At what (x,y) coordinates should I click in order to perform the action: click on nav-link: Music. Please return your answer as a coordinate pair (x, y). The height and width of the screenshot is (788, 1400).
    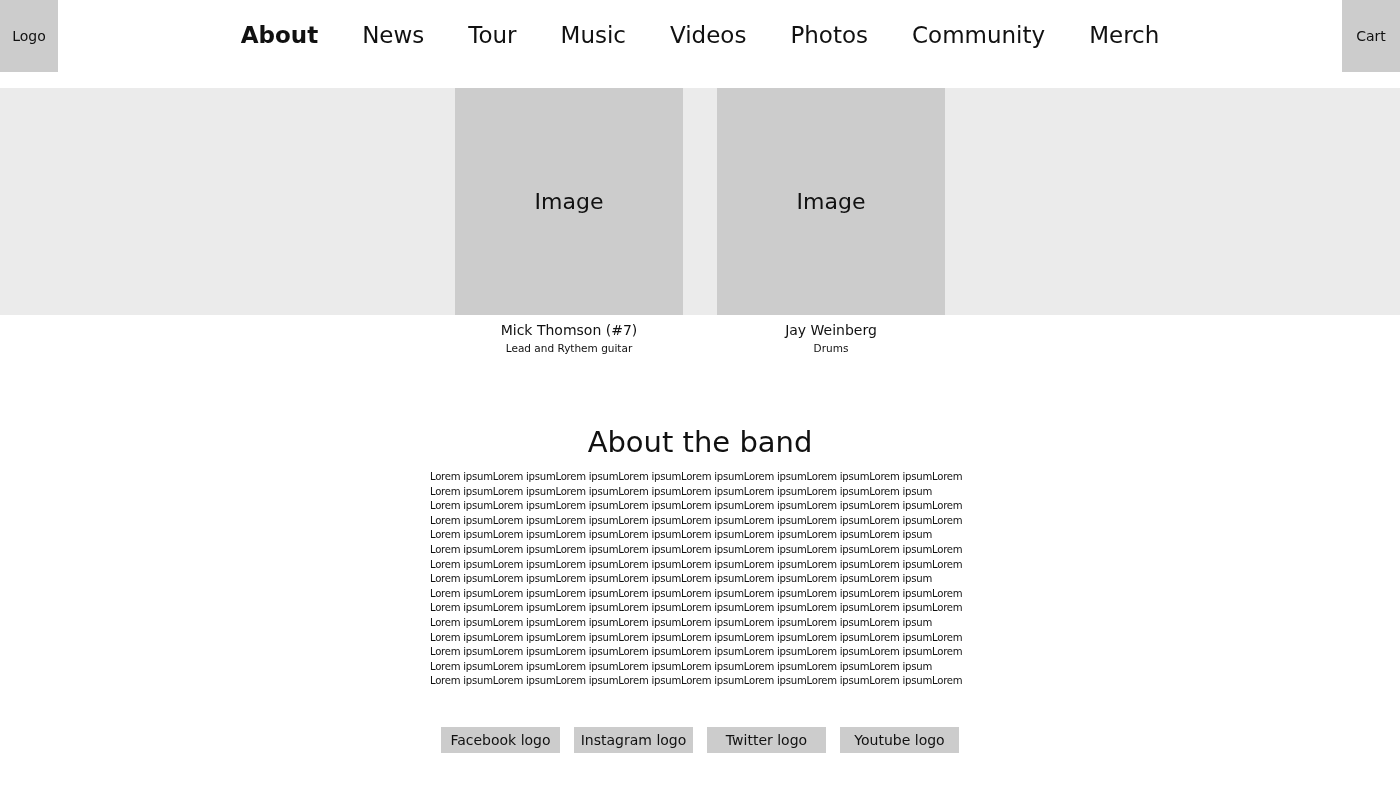
    Looking at the image, I should click on (593, 35).